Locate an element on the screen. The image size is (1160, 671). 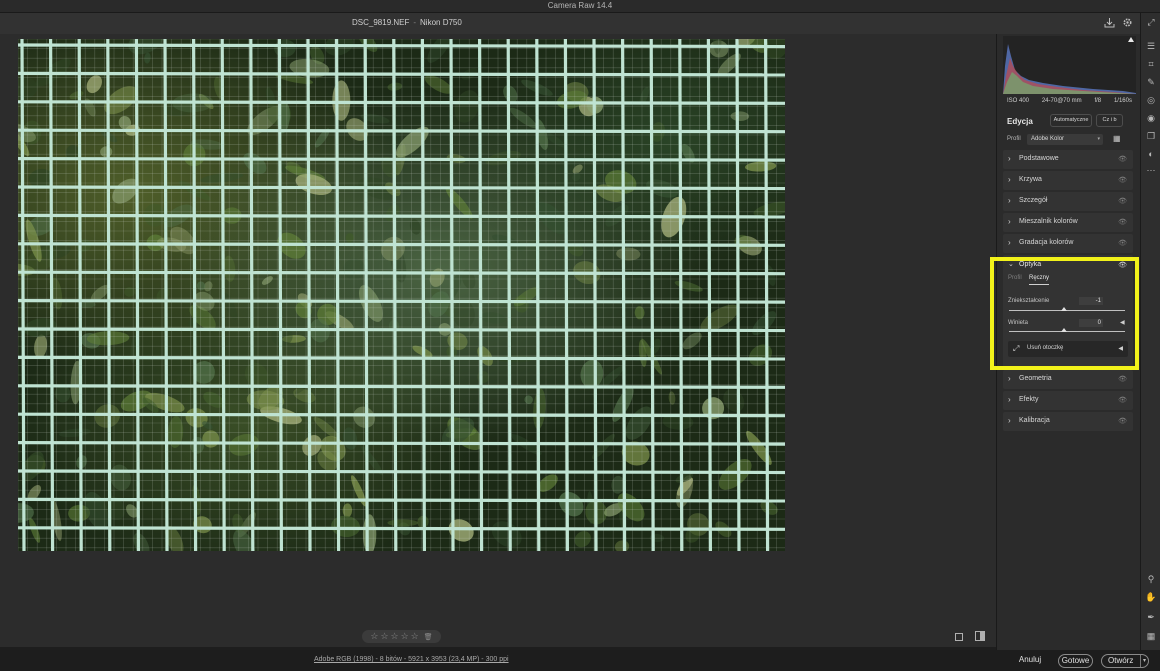
profile-label: Profil is located at coordinates (1014, 139).